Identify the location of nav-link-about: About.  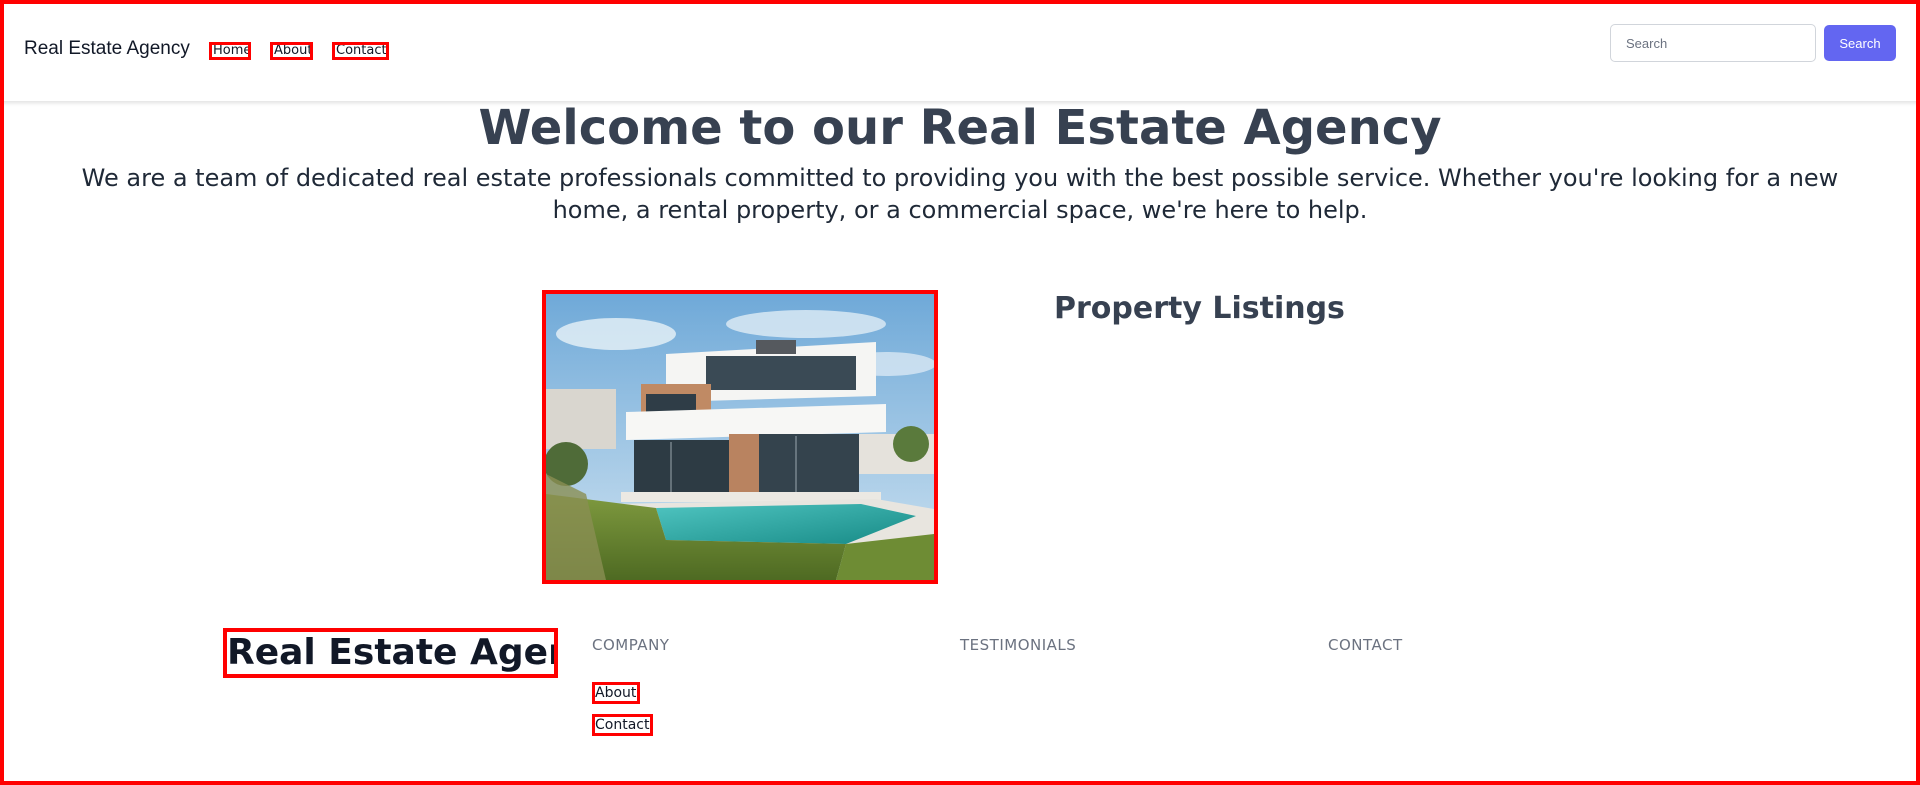
(291, 51).